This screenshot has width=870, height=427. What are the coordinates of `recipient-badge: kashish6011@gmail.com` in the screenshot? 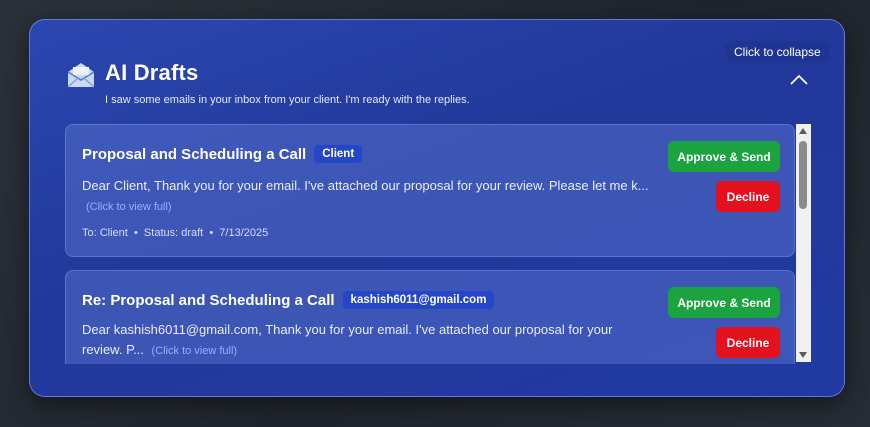 It's located at (418, 300).